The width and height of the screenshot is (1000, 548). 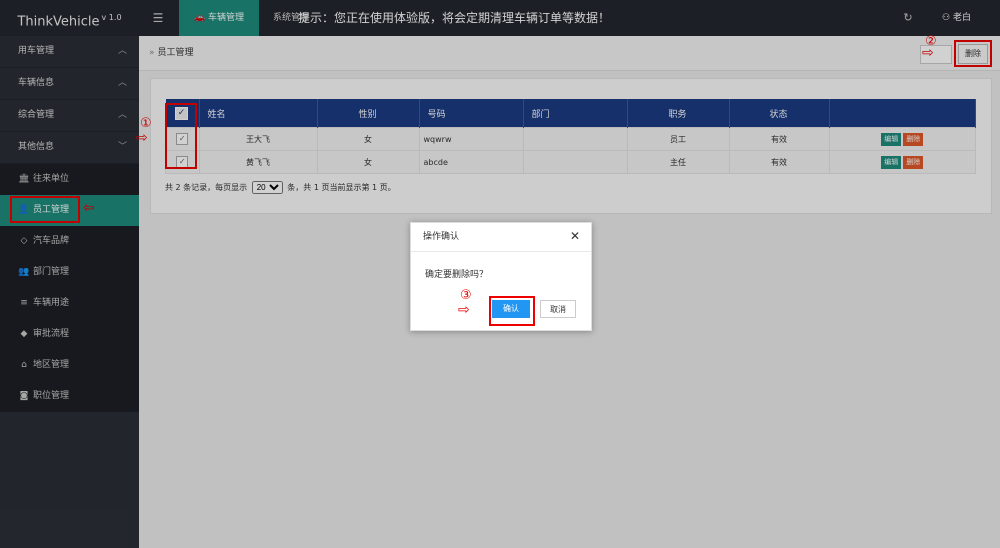 What do you see at coordinates (466, 295) in the screenshot?
I see `annotation-step-3: ③` at bounding box center [466, 295].